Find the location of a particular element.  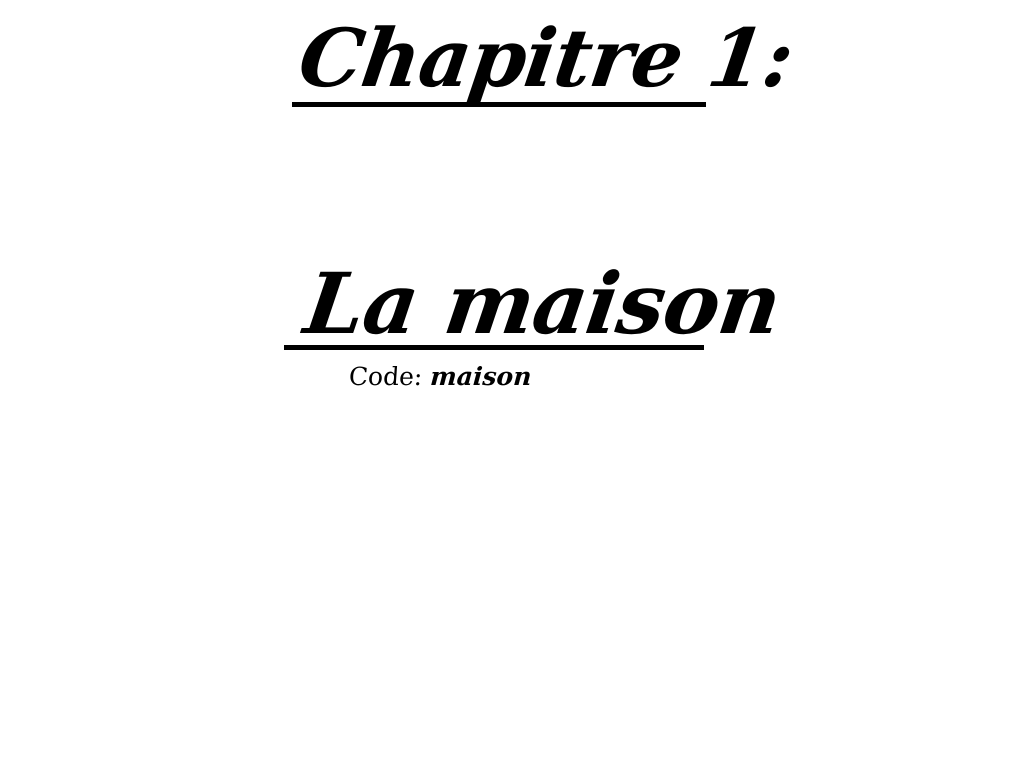

chapter-title-underline is located at coordinates (499, 104).